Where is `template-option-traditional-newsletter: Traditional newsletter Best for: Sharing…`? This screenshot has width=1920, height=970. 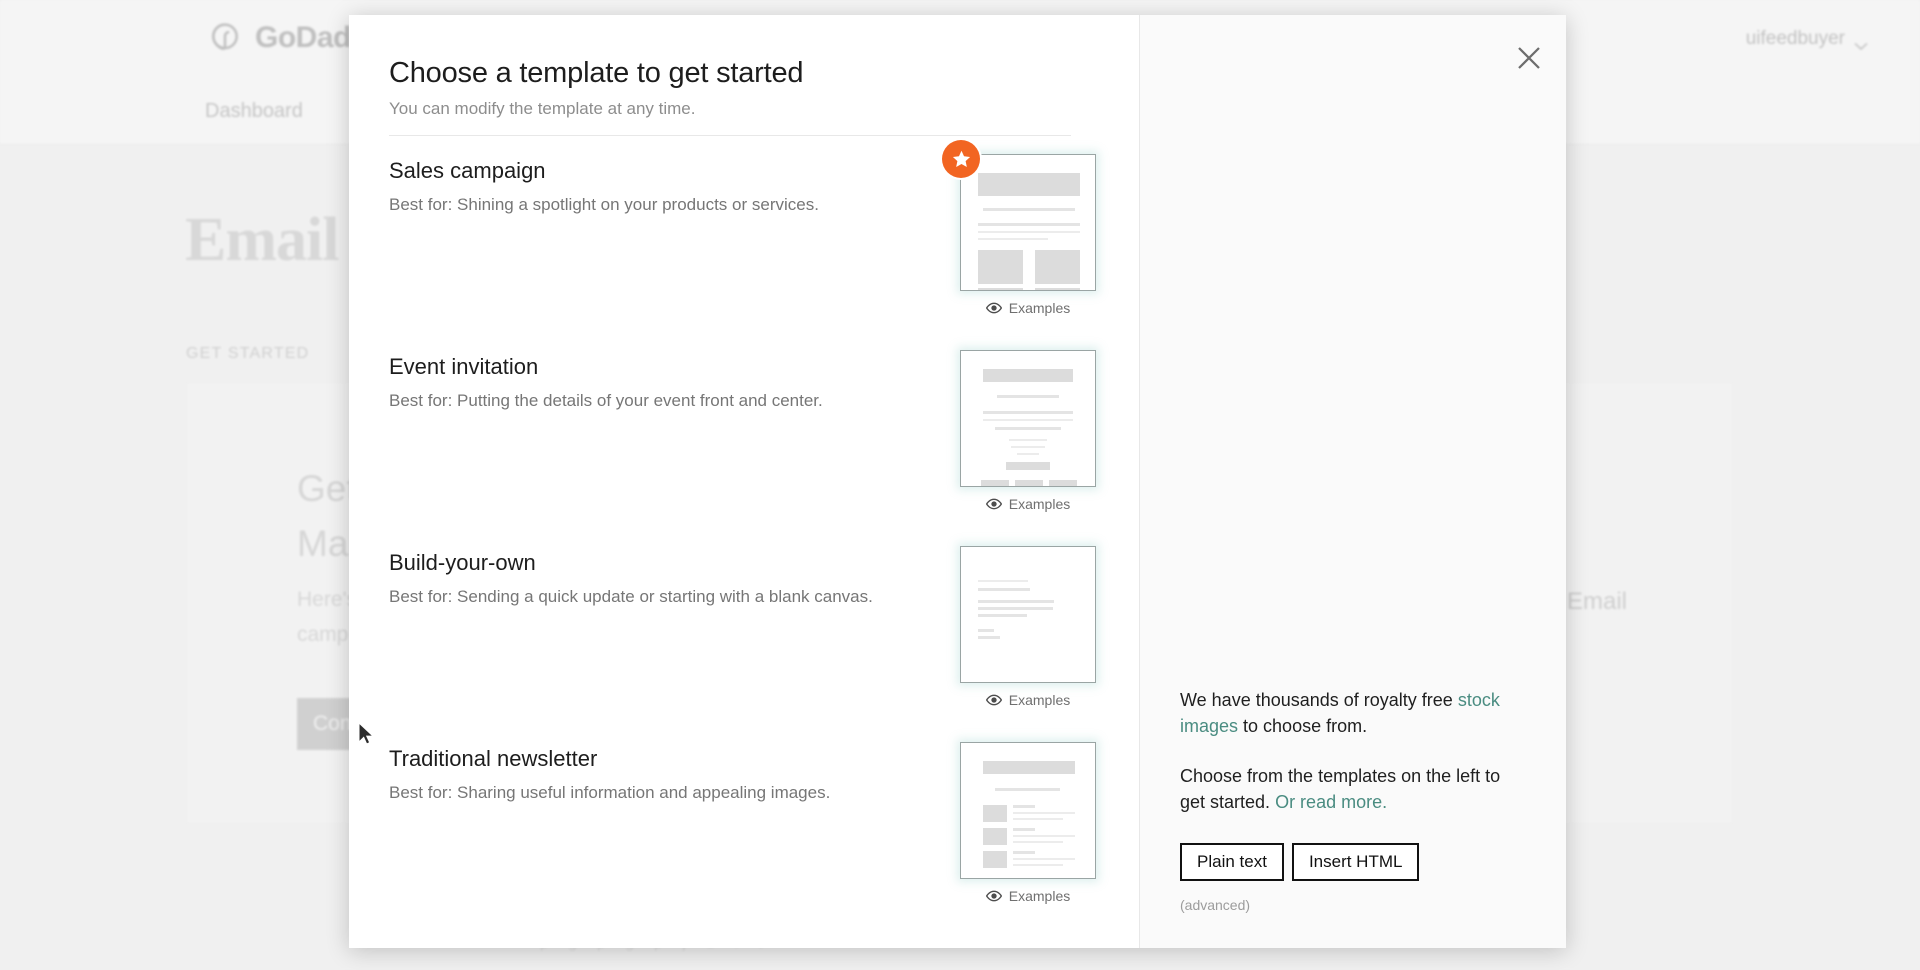 template-option-traditional-newsletter: Traditional newsletter Best for: Sharing… is located at coordinates (744, 822).